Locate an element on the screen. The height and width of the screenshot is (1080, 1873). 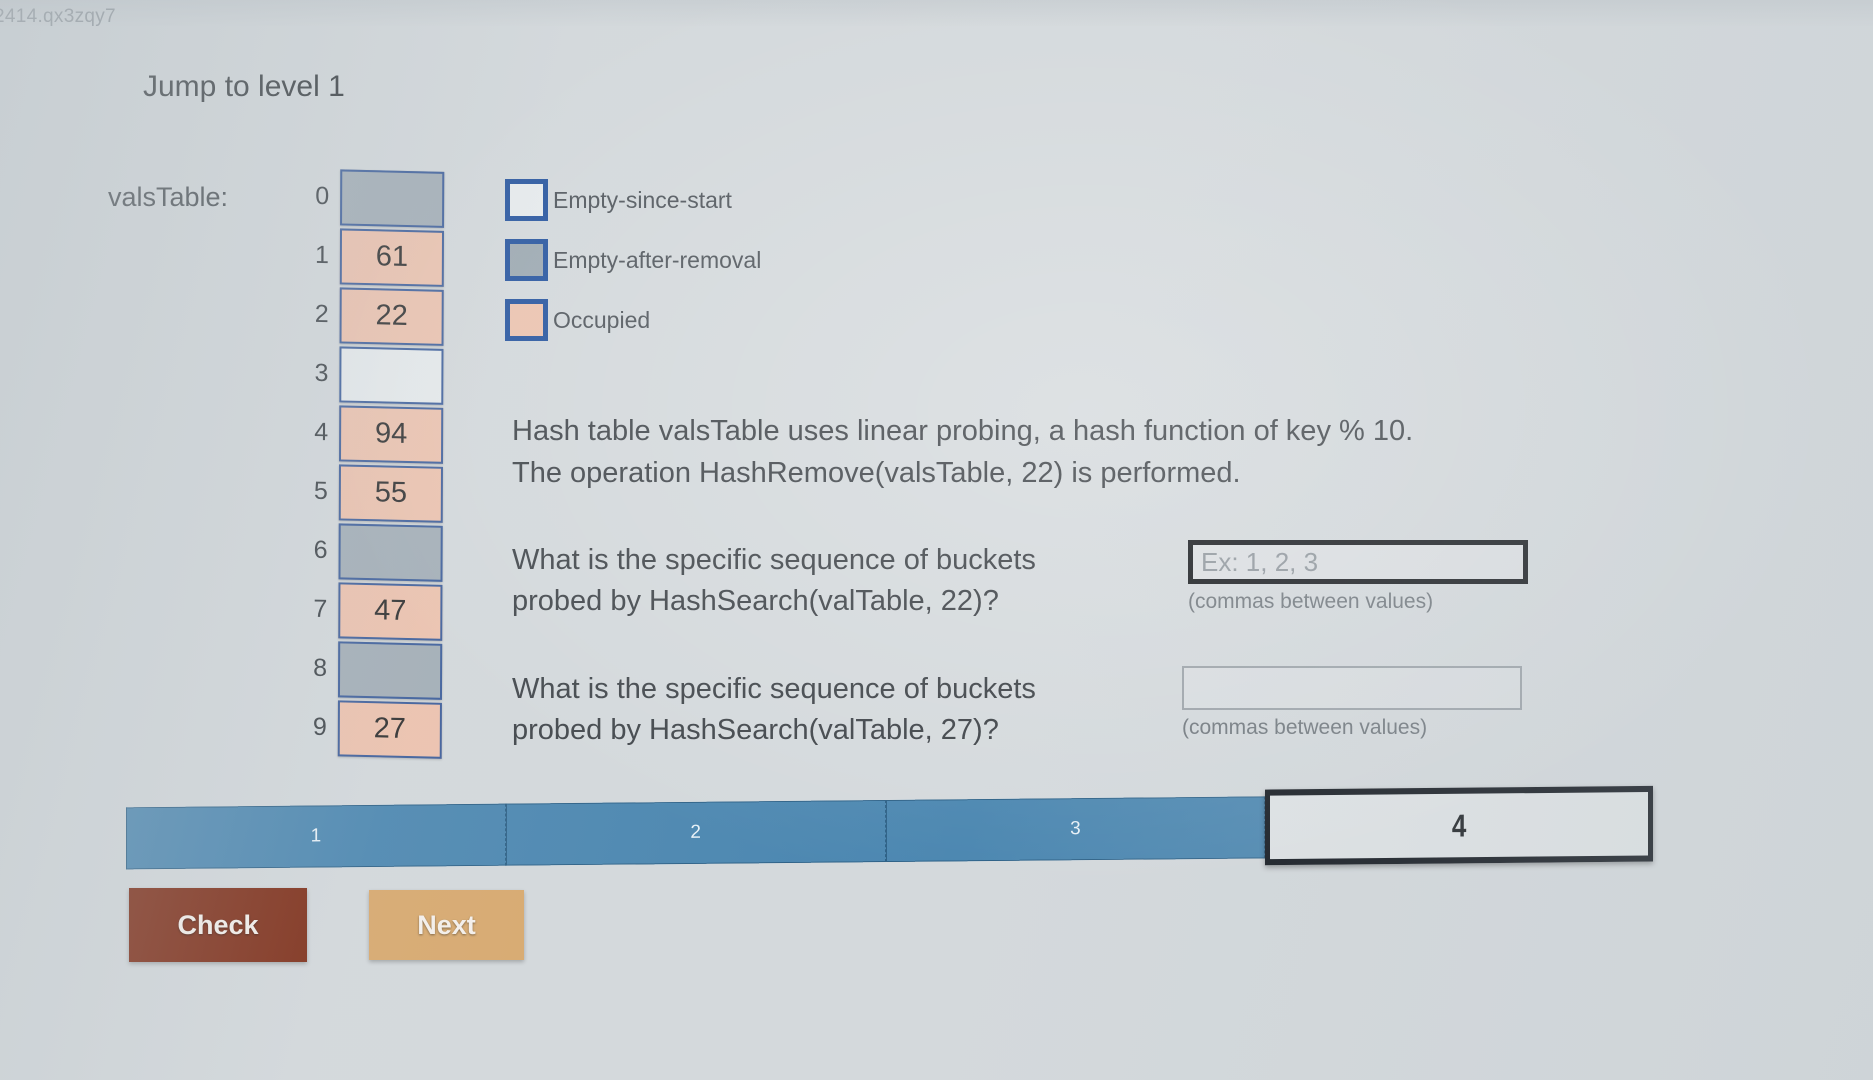
bucket-cell: 47 is located at coordinates (390, 611).